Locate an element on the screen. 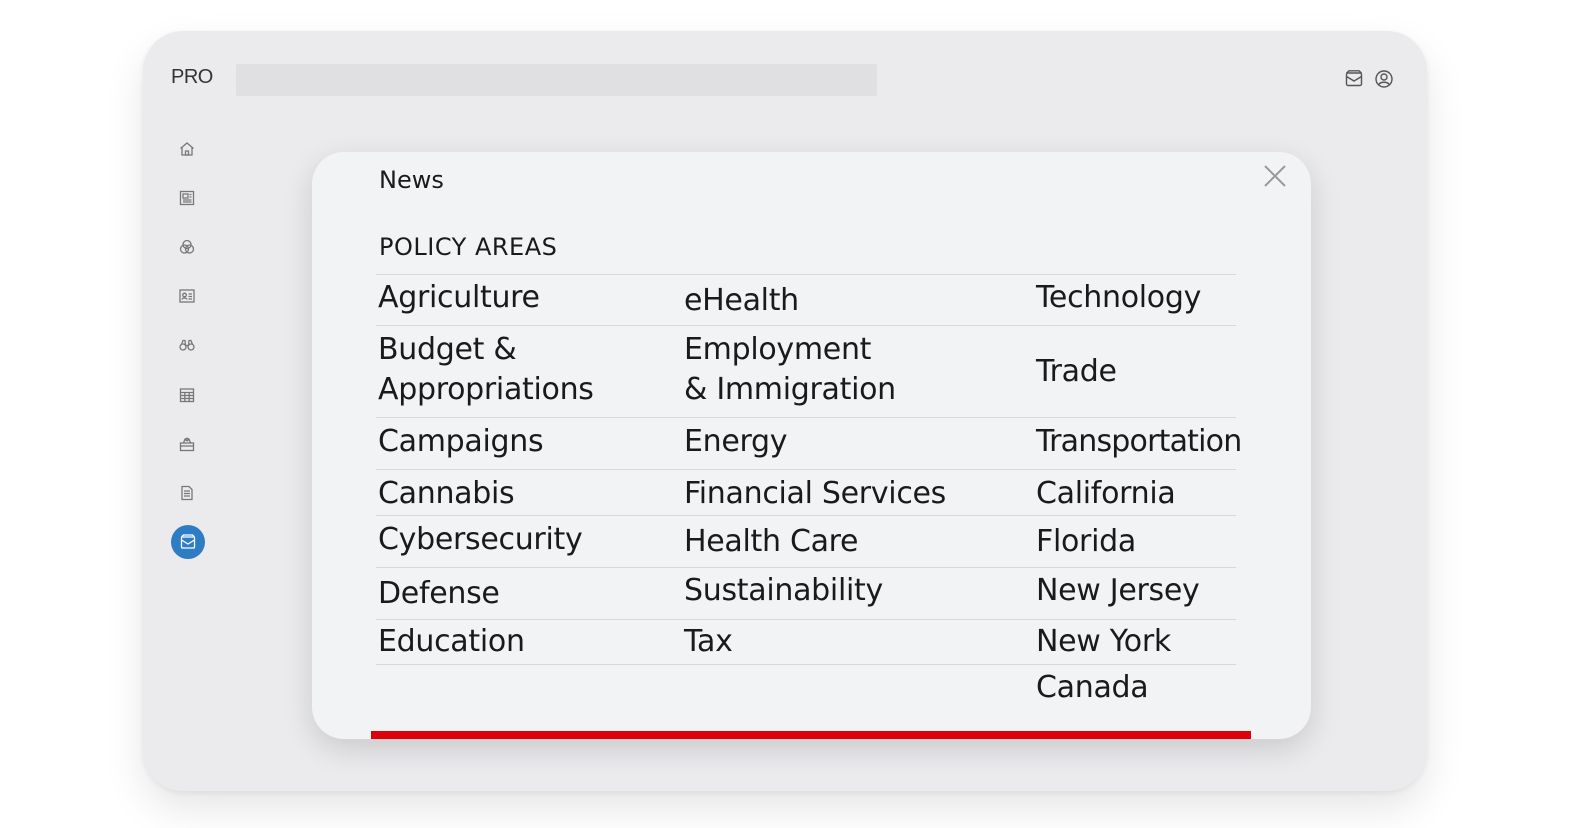 This screenshot has height=828, width=1580. policy-link-education: Education is located at coordinates (451, 642).